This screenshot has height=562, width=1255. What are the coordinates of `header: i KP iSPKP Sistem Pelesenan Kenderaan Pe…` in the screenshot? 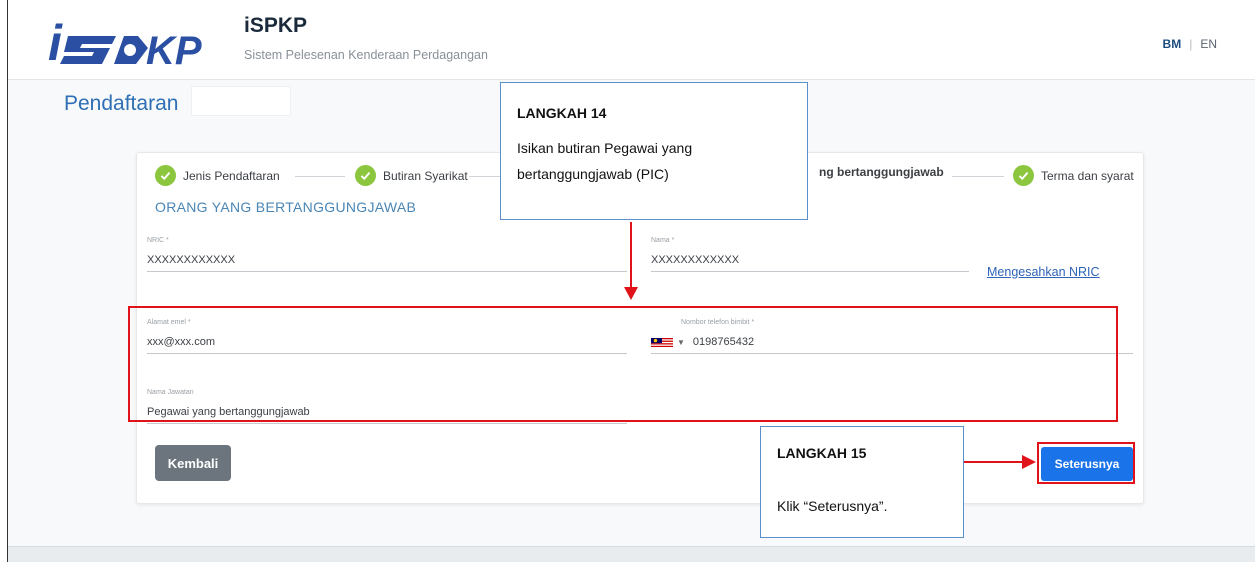 It's located at (631, 40).